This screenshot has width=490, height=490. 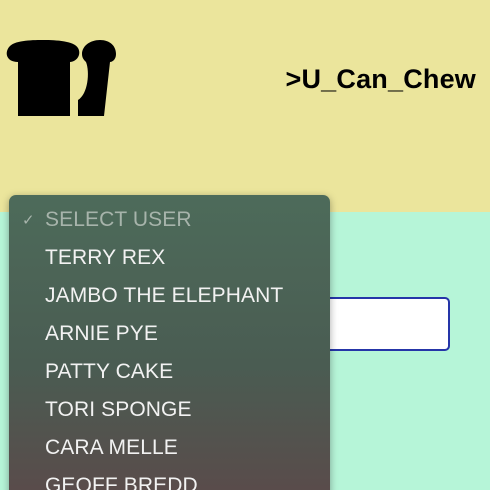 What do you see at coordinates (118, 410) in the screenshot?
I see `option-tori-sponge: TORI SPONGE` at bounding box center [118, 410].